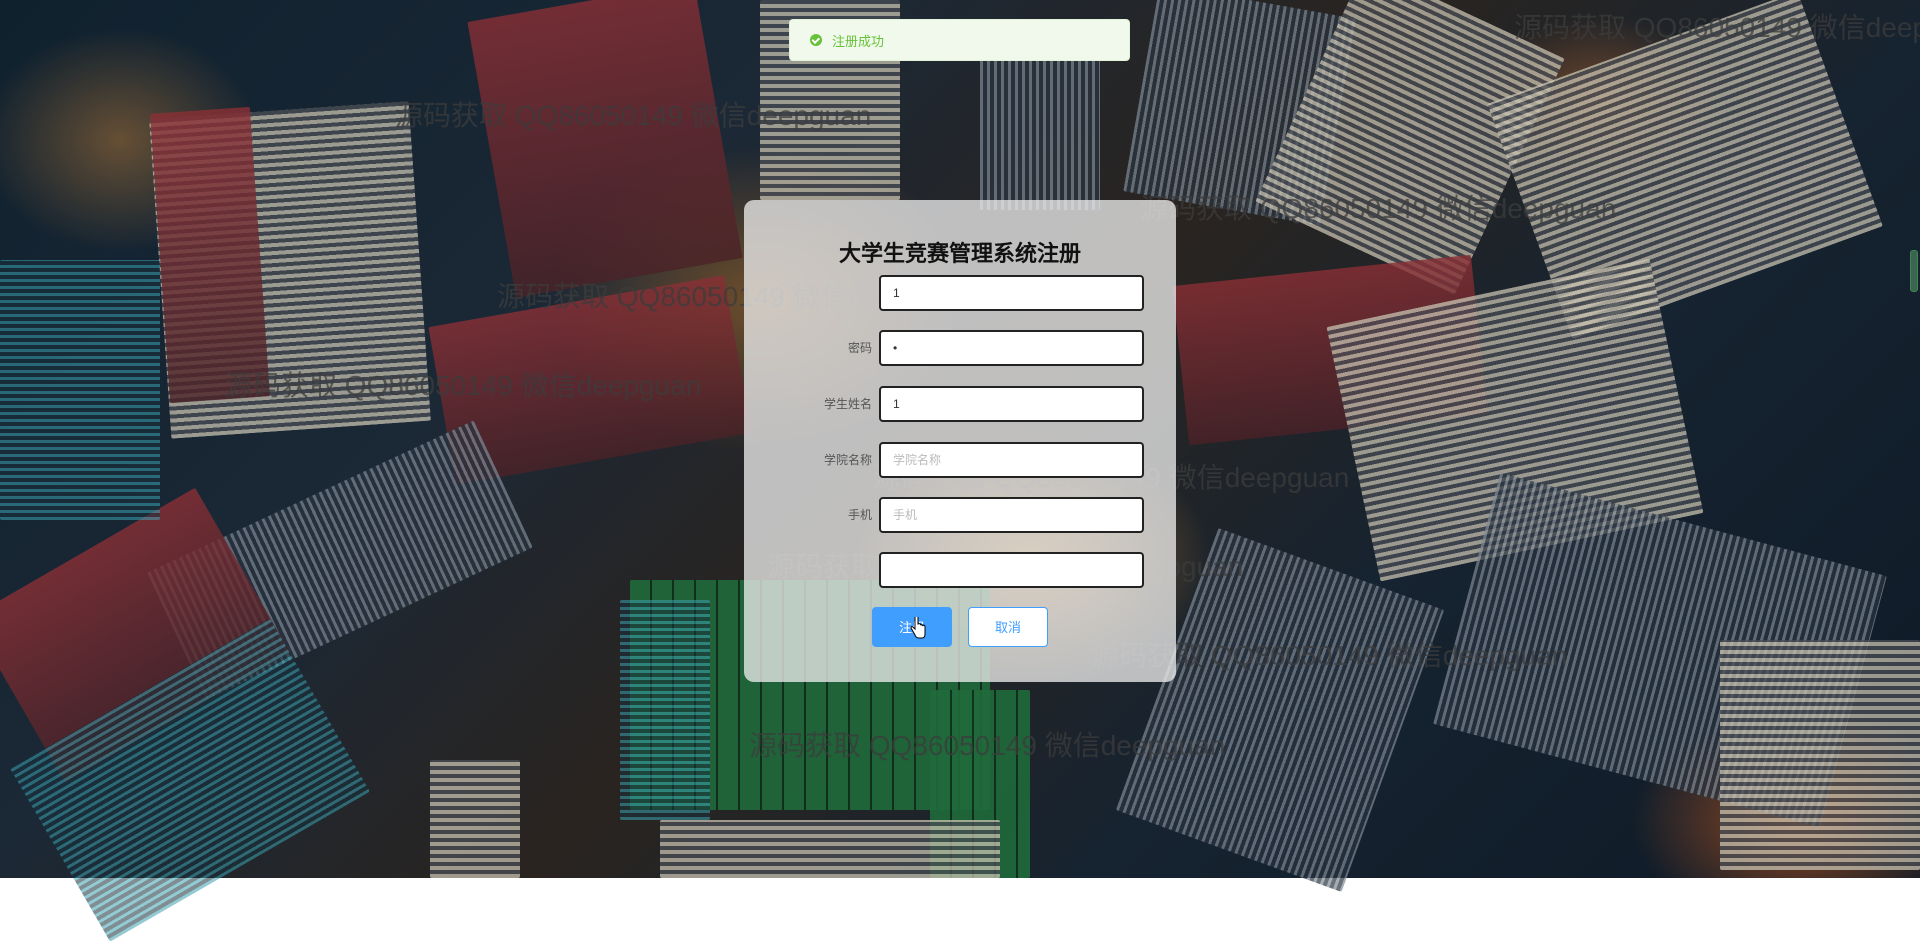 This screenshot has width=1920, height=942. I want to click on hand-cursor-icon, so click(918, 628).